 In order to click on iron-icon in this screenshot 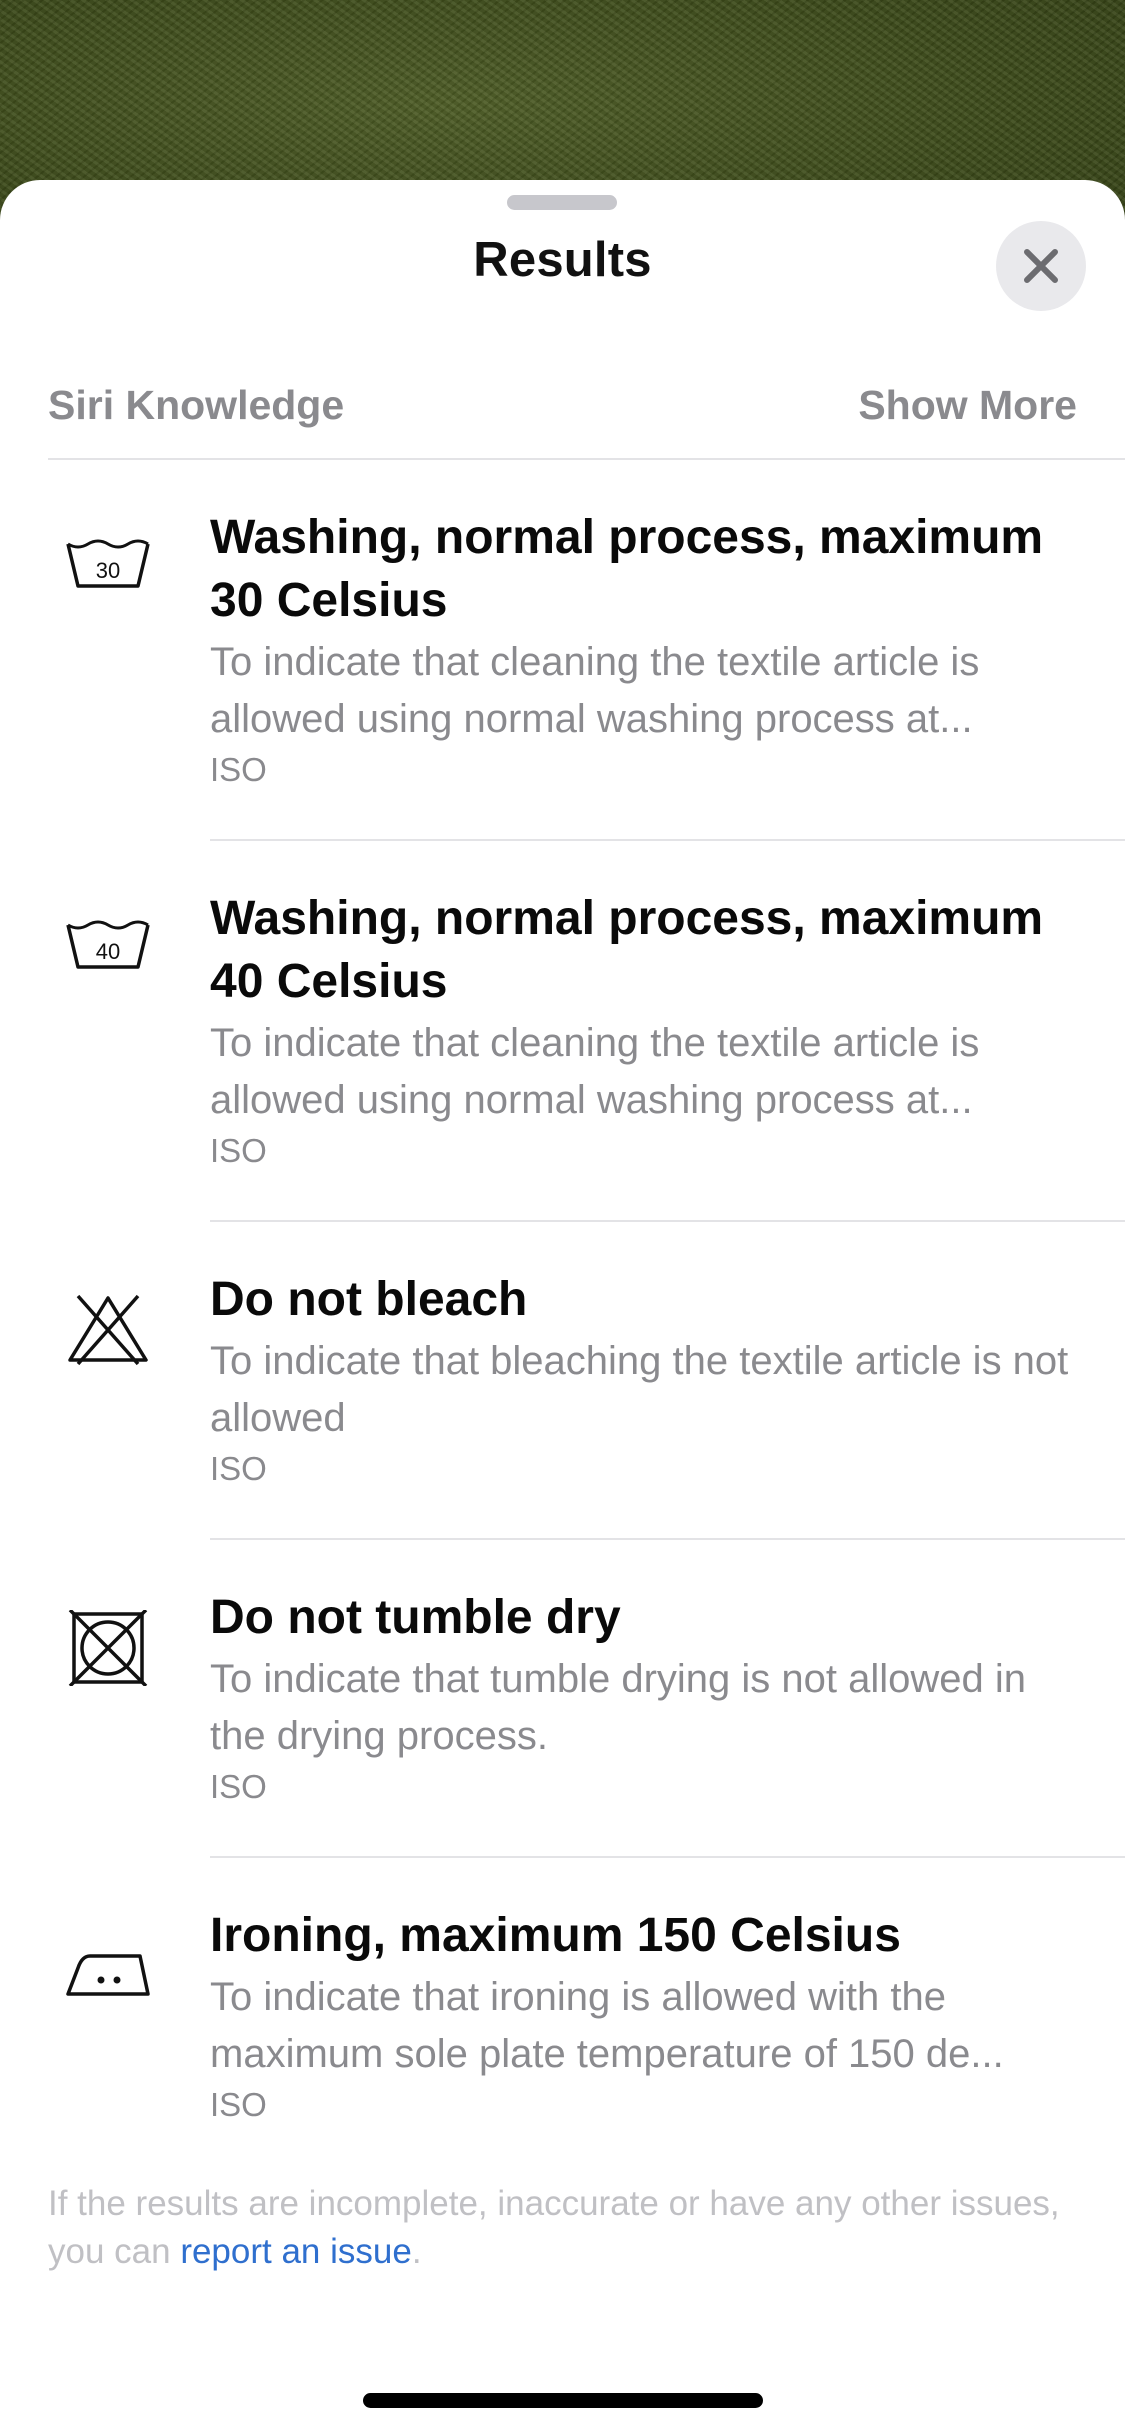, I will do `click(108, 1975)`.